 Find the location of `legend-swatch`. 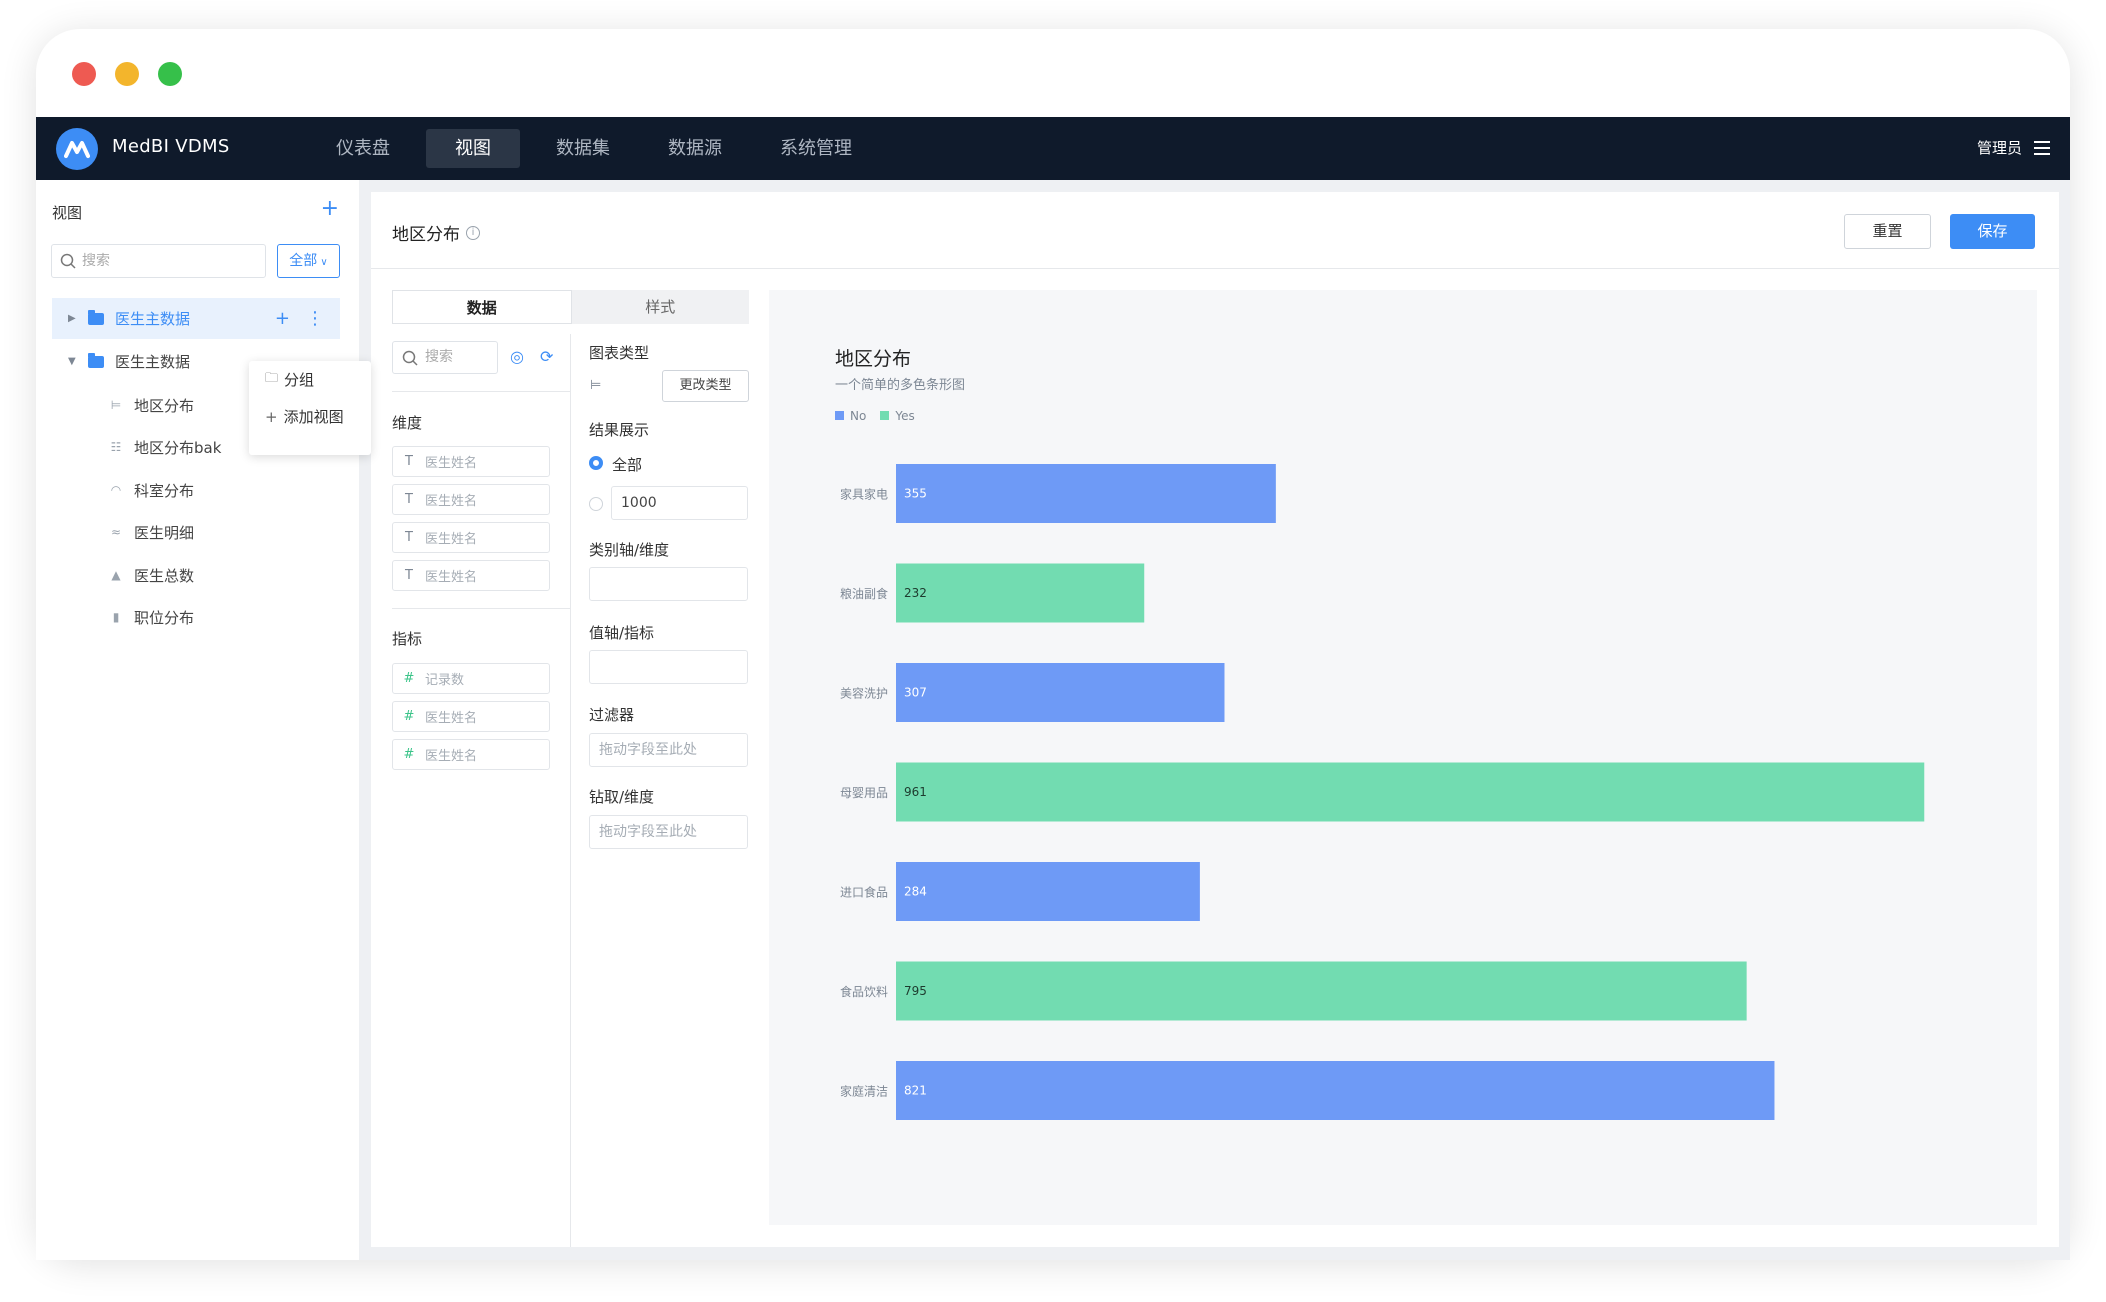

legend-swatch is located at coordinates (885, 415).